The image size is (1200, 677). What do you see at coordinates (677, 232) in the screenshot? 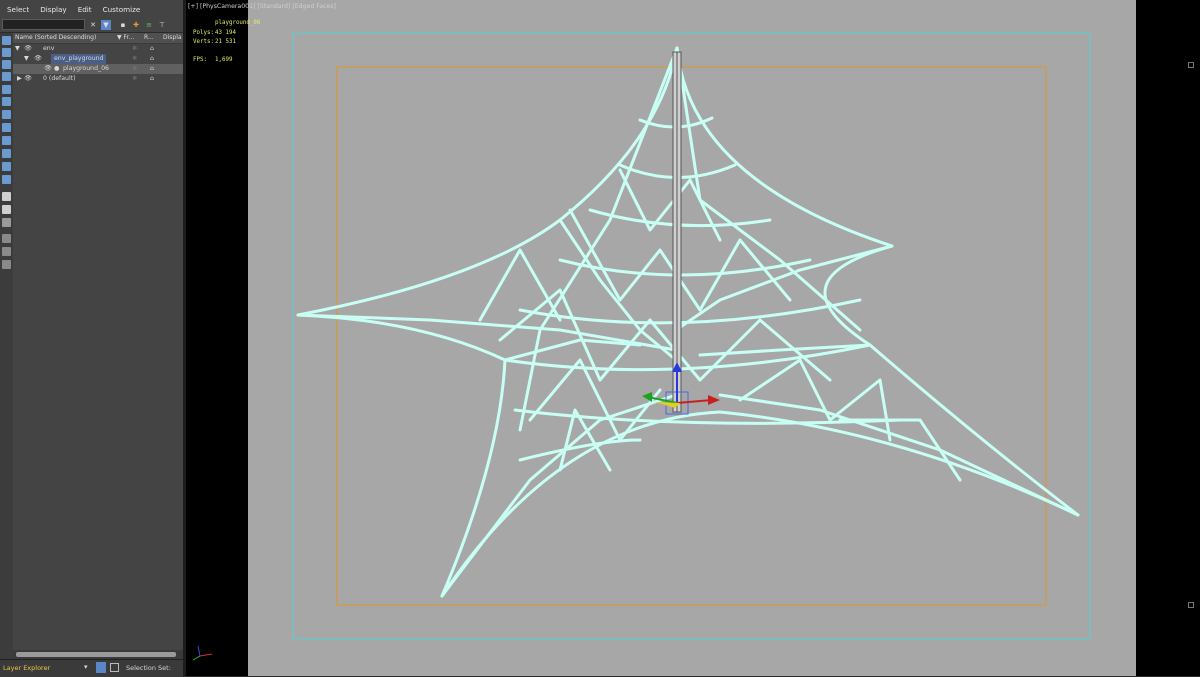
I see `center-mast` at bounding box center [677, 232].